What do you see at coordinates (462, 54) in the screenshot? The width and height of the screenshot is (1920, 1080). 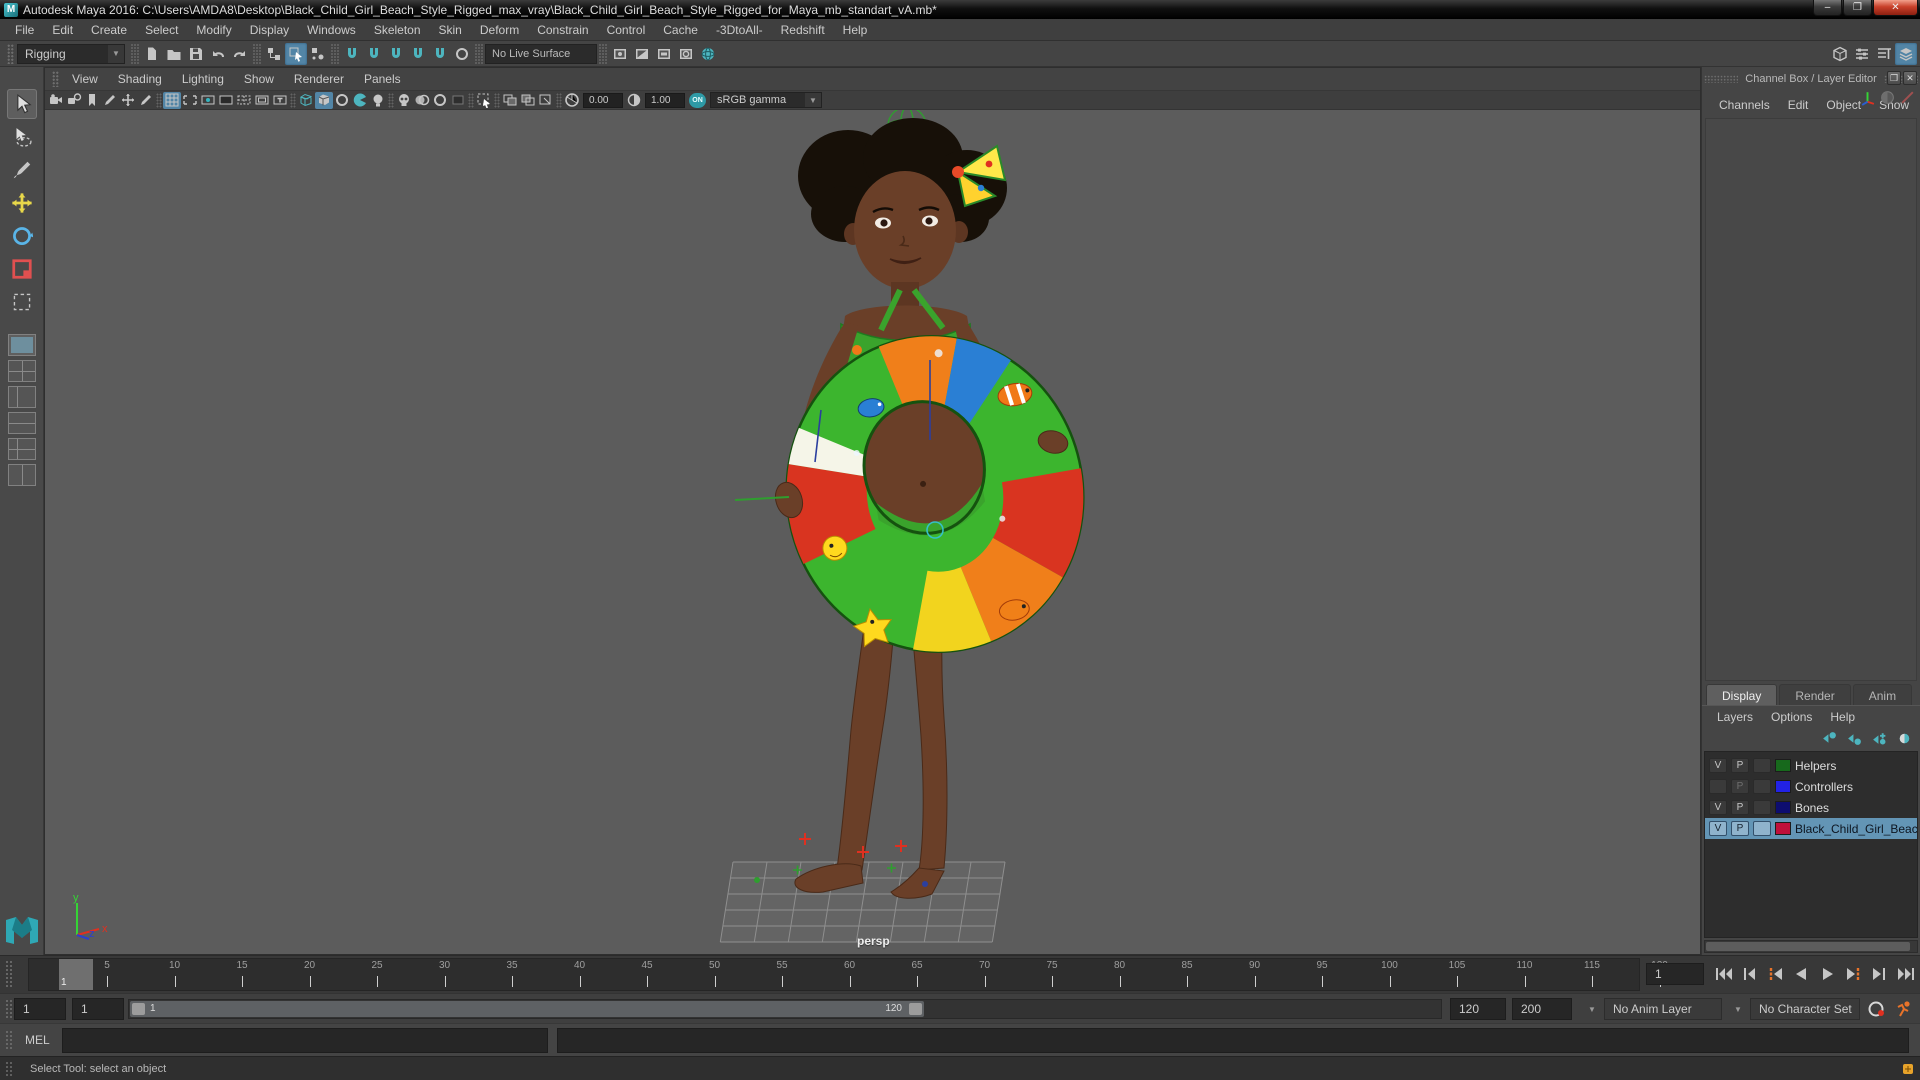 I see `make-live-icon` at bounding box center [462, 54].